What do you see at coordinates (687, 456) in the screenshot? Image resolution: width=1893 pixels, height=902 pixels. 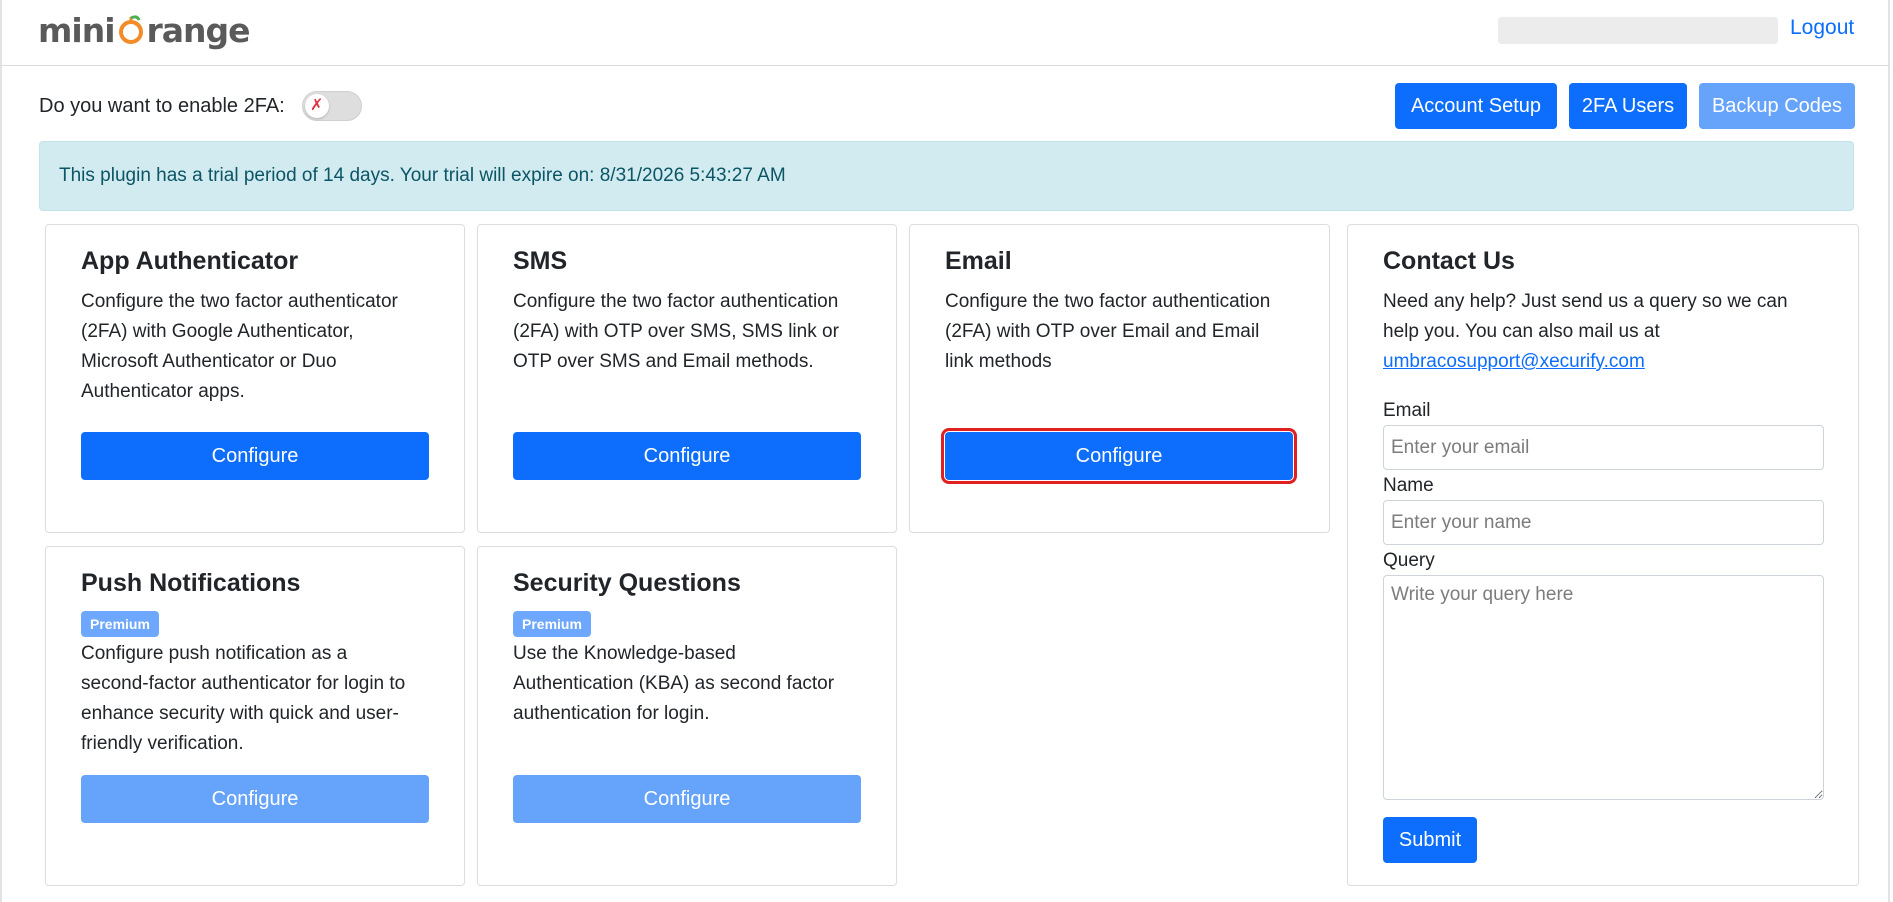 I see `configure-sms-button: Configure` at bounding box center [687, 456].